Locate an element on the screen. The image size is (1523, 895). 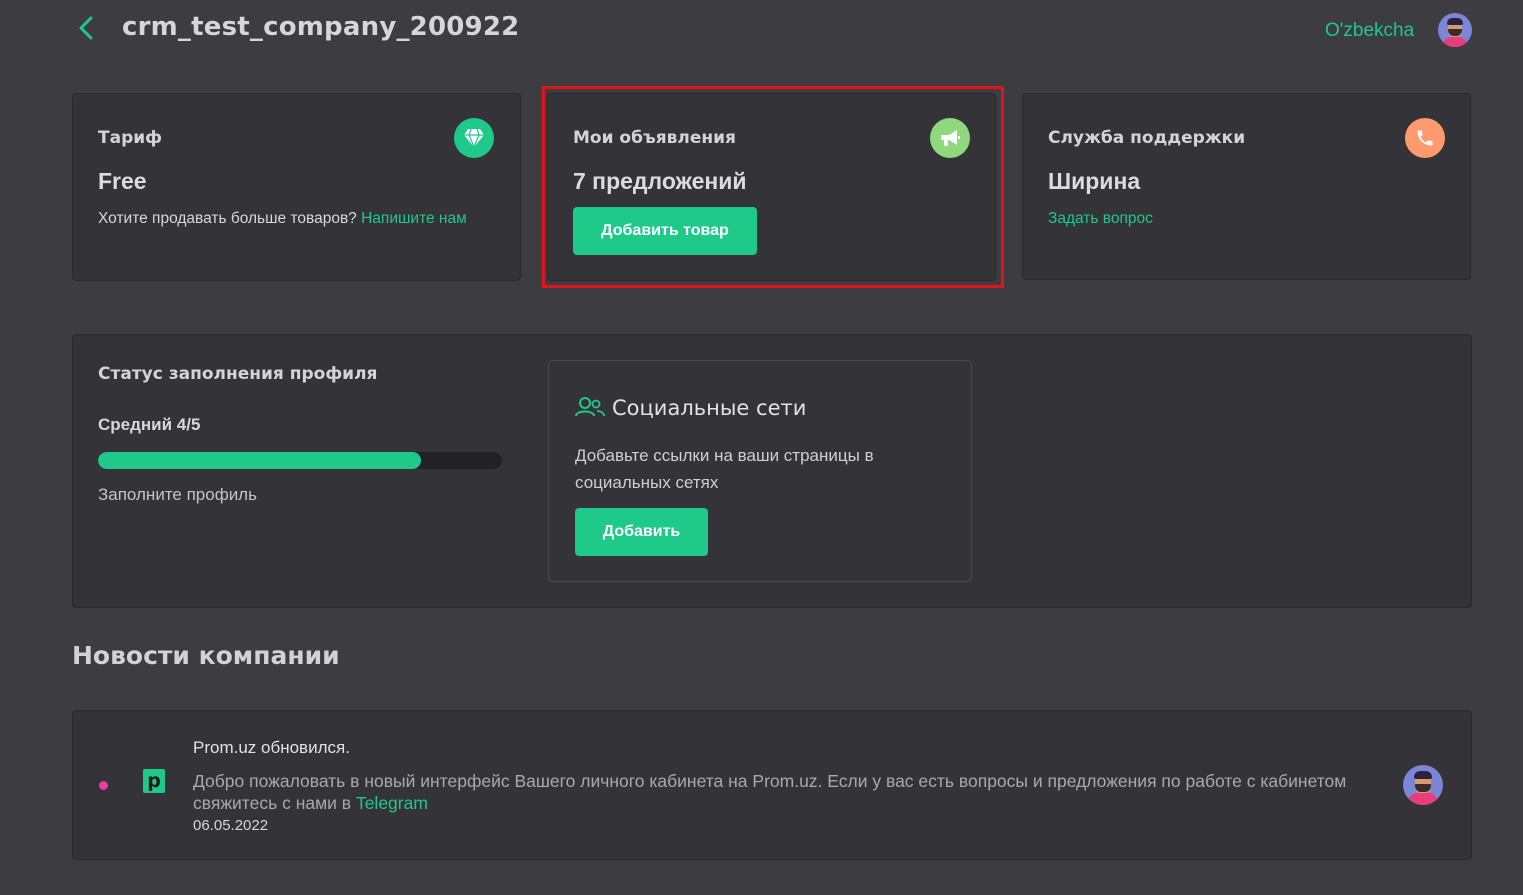
diamond-icon is located at coordinates (474, 138).